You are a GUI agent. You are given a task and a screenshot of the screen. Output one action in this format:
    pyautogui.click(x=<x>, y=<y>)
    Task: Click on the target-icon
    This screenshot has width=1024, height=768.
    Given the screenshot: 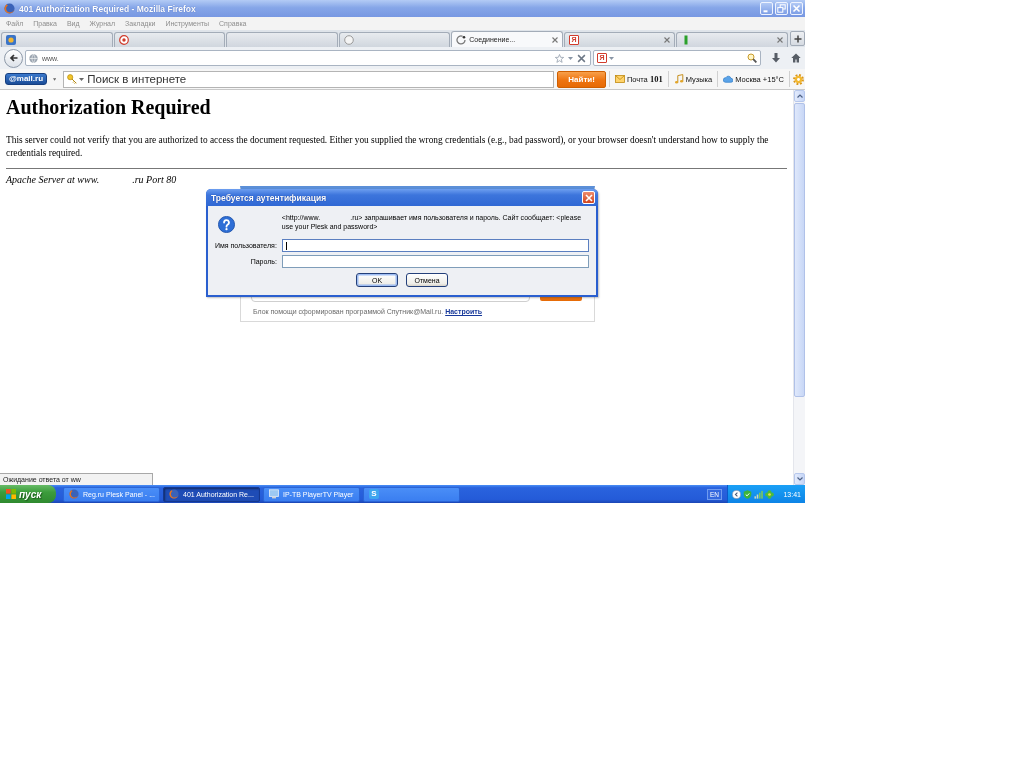 What is the action you would take?
    pyautogui.click(x=123, y=40)
    